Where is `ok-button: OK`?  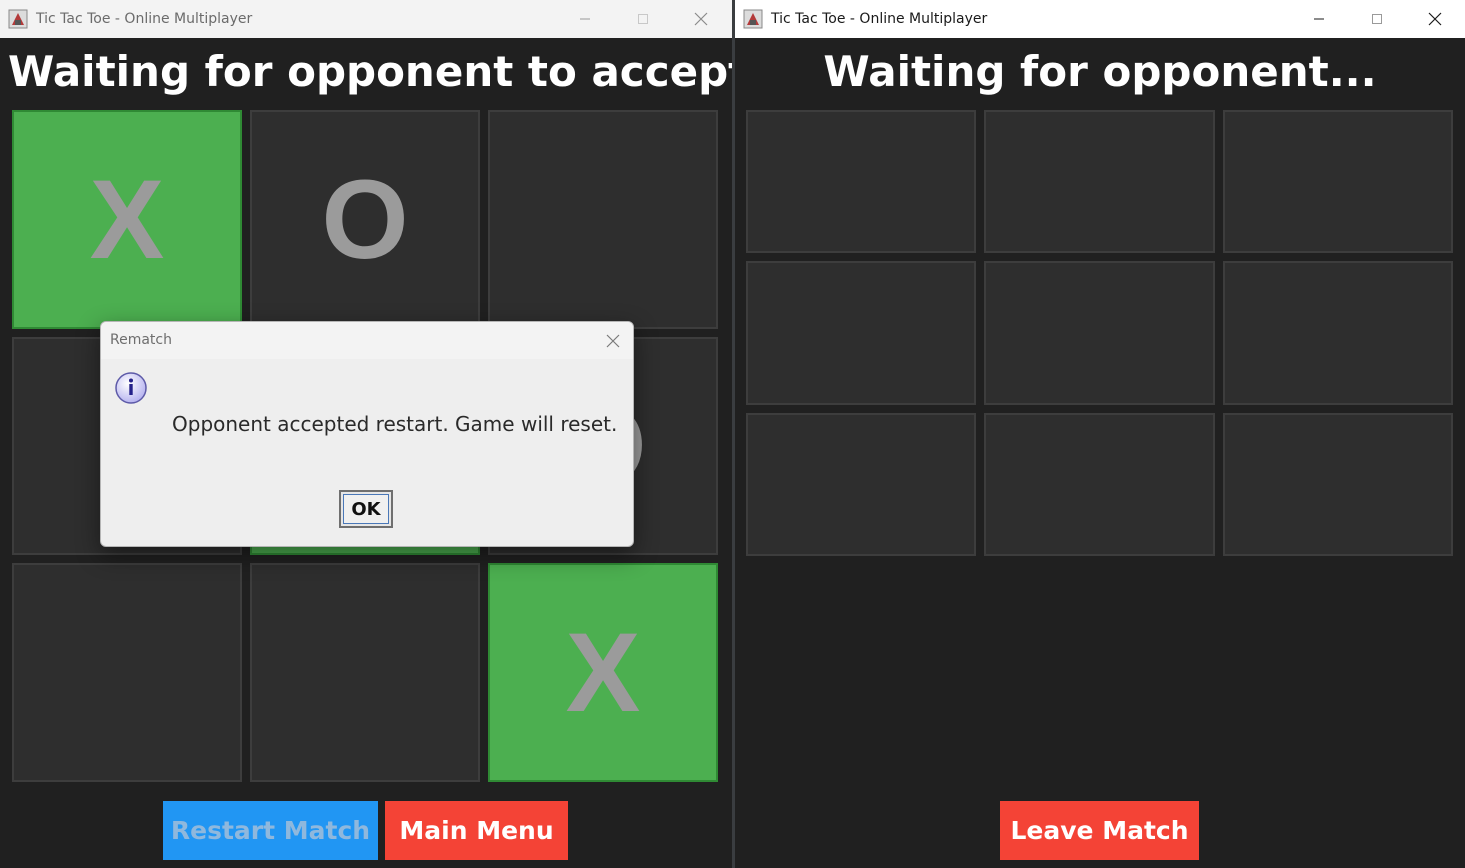
ok-button: OK is located at coordinates (366, 509).